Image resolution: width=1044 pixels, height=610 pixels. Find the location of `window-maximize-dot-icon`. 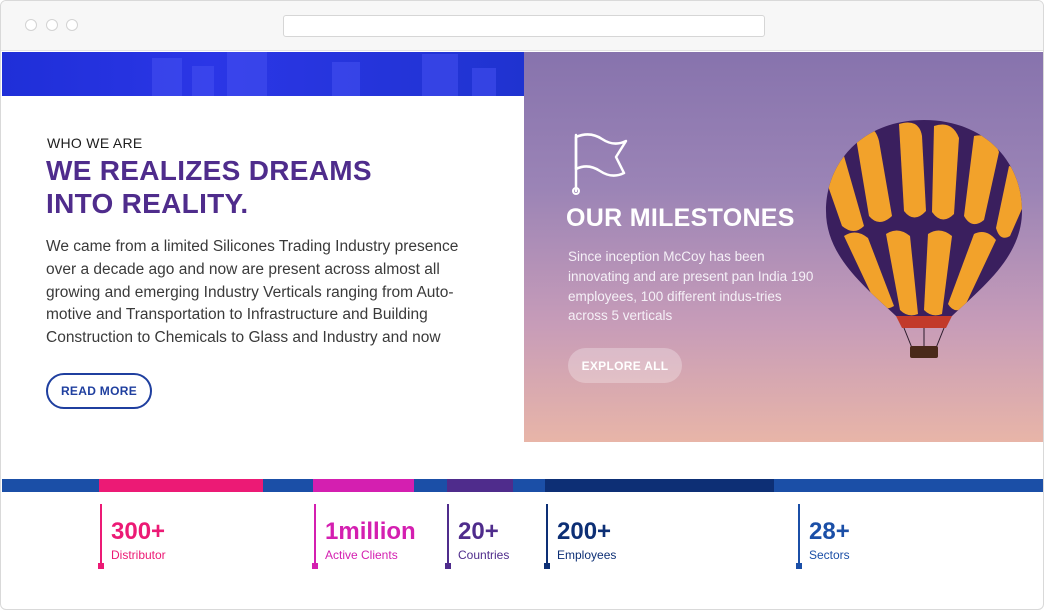

window-maximize-dot-icon is located at coordinates (72, 25).